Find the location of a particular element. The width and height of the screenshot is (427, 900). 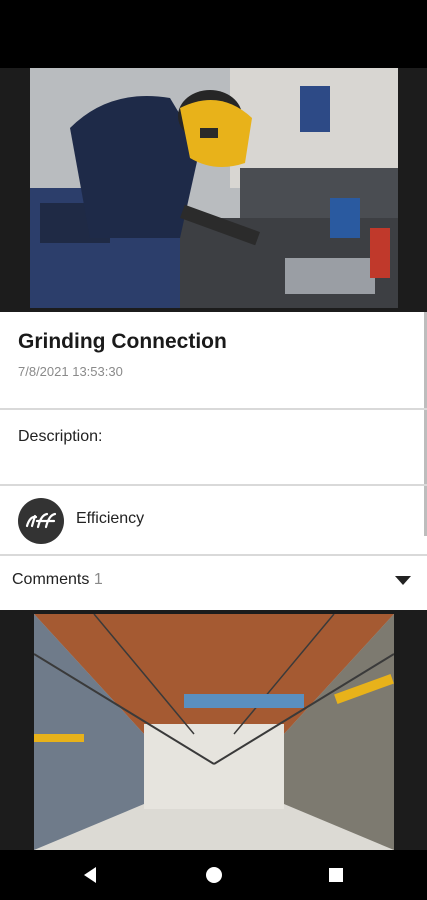

rf-logo-icon is located at coordinates (41, 521).